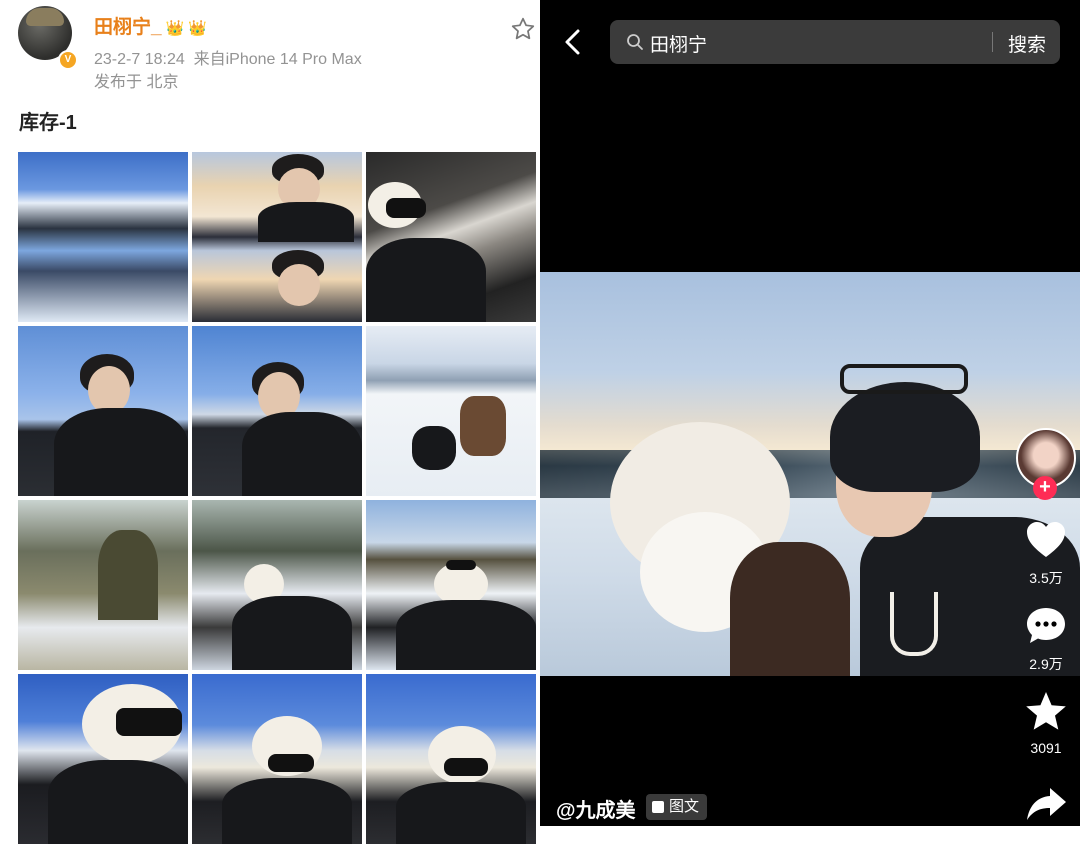 The height and width of the screenshot is (844, 1080). What do you see at coordinates (596, 808) in the screenshot?
I see `author-handle: @九成美` at bounding box center [596, 808].